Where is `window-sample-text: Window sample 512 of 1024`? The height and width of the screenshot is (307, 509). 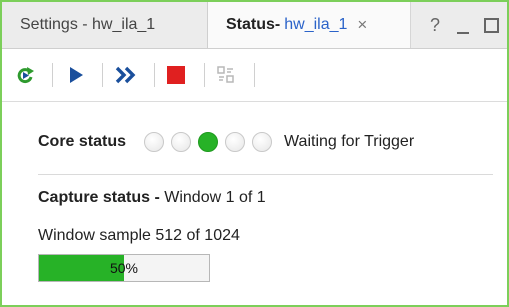 window-sample-text: Window sample 512 of 1024 is located at coordinates (139, 235).